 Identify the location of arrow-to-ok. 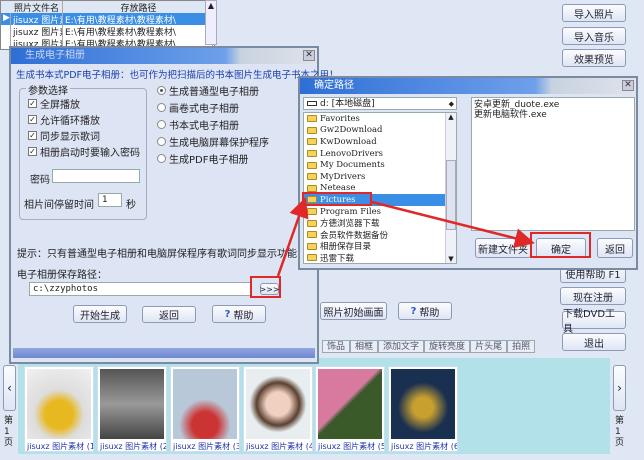
(453, 224).